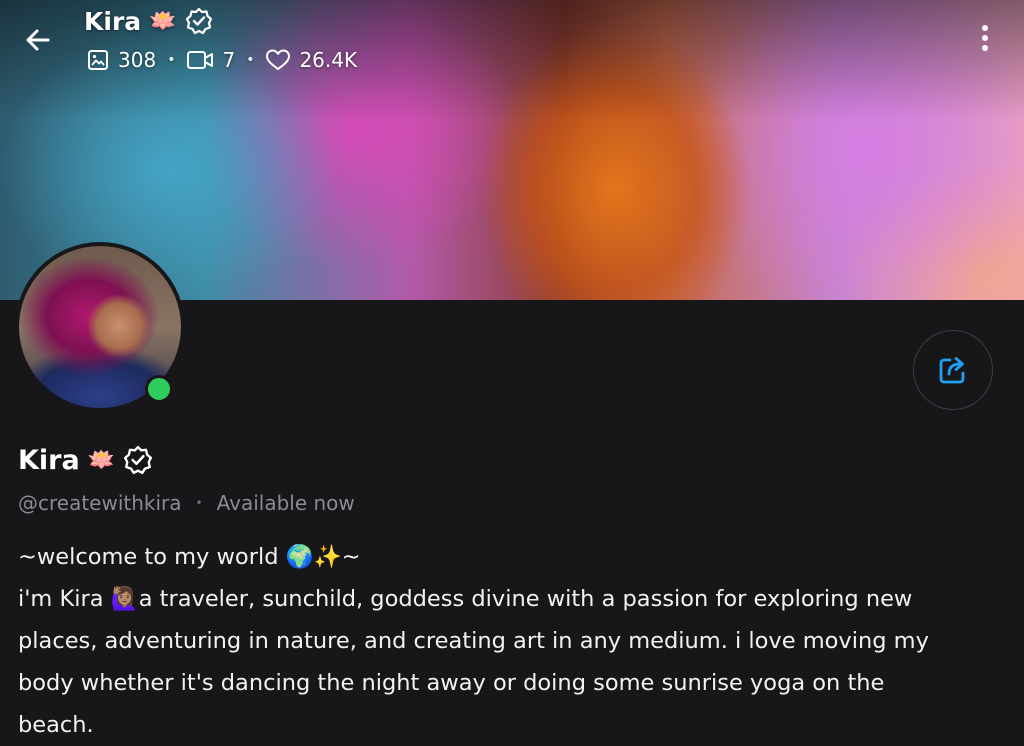  What do you see at coordinates (98, 60) in the screenshot?
I see `image-icon` at bounding box center [98, 60].